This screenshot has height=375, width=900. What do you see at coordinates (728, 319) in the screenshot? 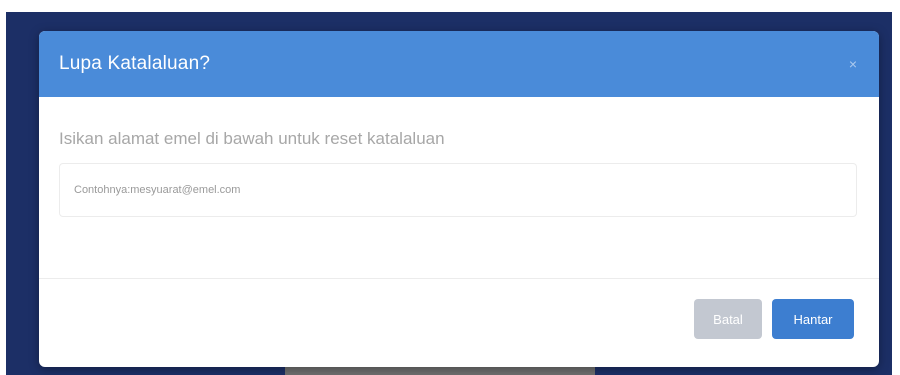
I see `cancel-button: Batal` at bounding box center [728, 319].